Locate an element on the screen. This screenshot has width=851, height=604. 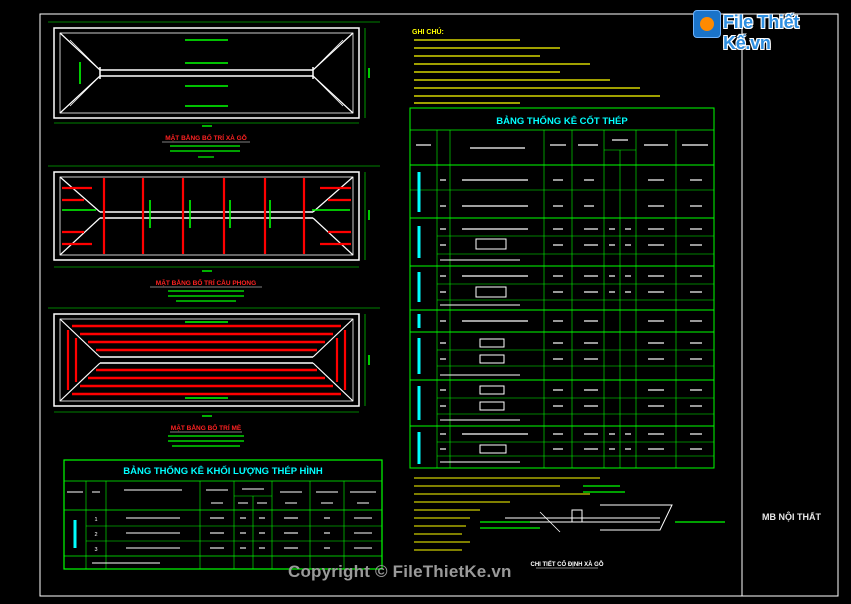
detail-title: CHI TIẾT CỐ ĐỊNH XÀ GỖ is located at coordinates (566, 564).